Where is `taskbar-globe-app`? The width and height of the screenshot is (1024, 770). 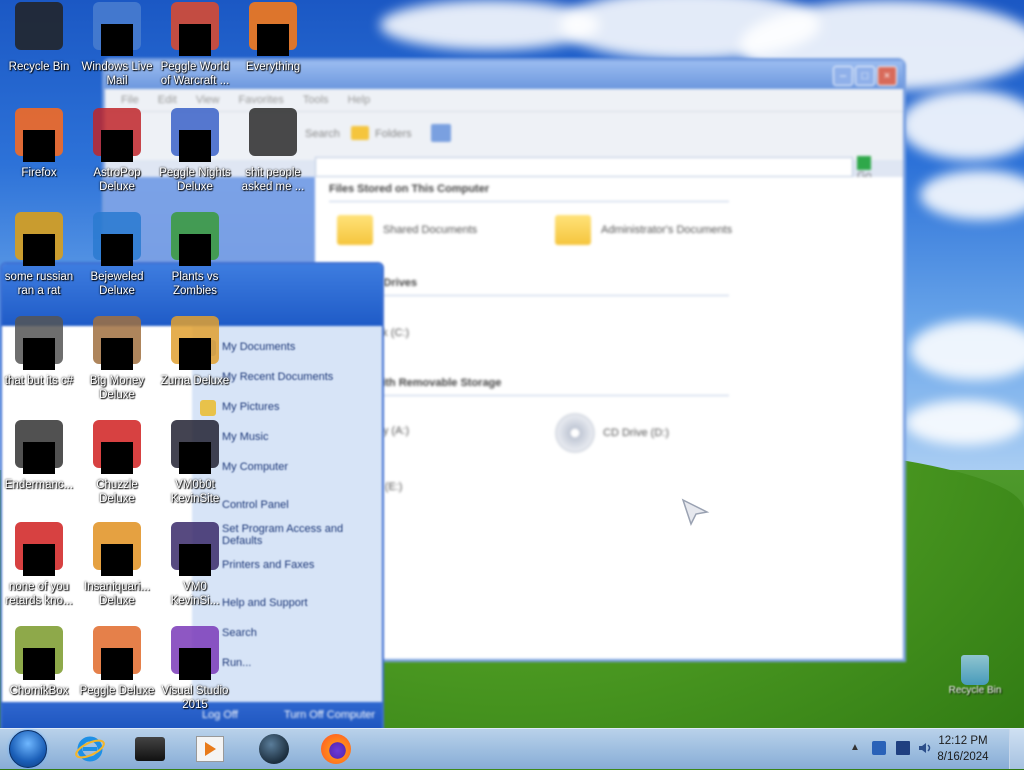 taskbar-globe-app is located at coordinates (274, 749).